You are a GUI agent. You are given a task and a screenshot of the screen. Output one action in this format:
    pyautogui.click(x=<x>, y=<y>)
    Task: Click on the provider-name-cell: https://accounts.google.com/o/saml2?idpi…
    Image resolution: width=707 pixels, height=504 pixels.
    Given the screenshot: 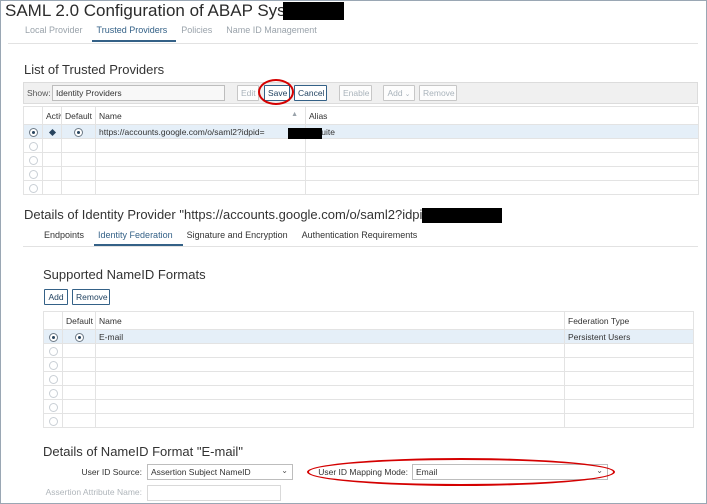 What is the action you would take?
    pyautogui.click(x=200, y=131)
    